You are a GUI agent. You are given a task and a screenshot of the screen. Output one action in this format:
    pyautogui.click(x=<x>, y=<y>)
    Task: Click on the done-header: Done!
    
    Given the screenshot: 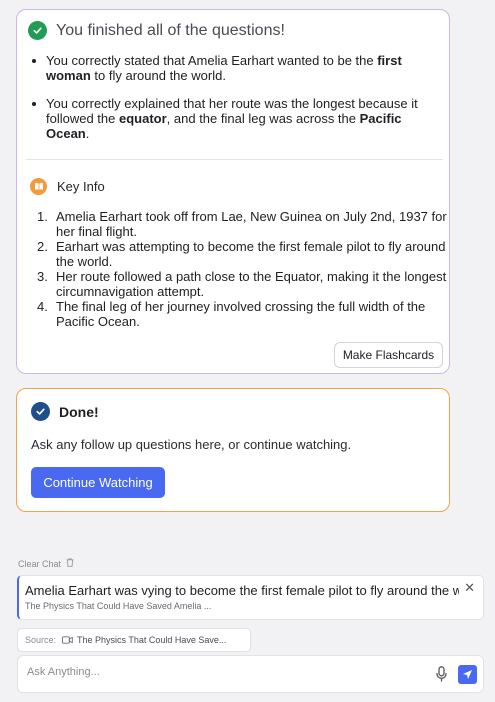 What is the action you would take?
    pyautogui.click(x=65, y=411)
    